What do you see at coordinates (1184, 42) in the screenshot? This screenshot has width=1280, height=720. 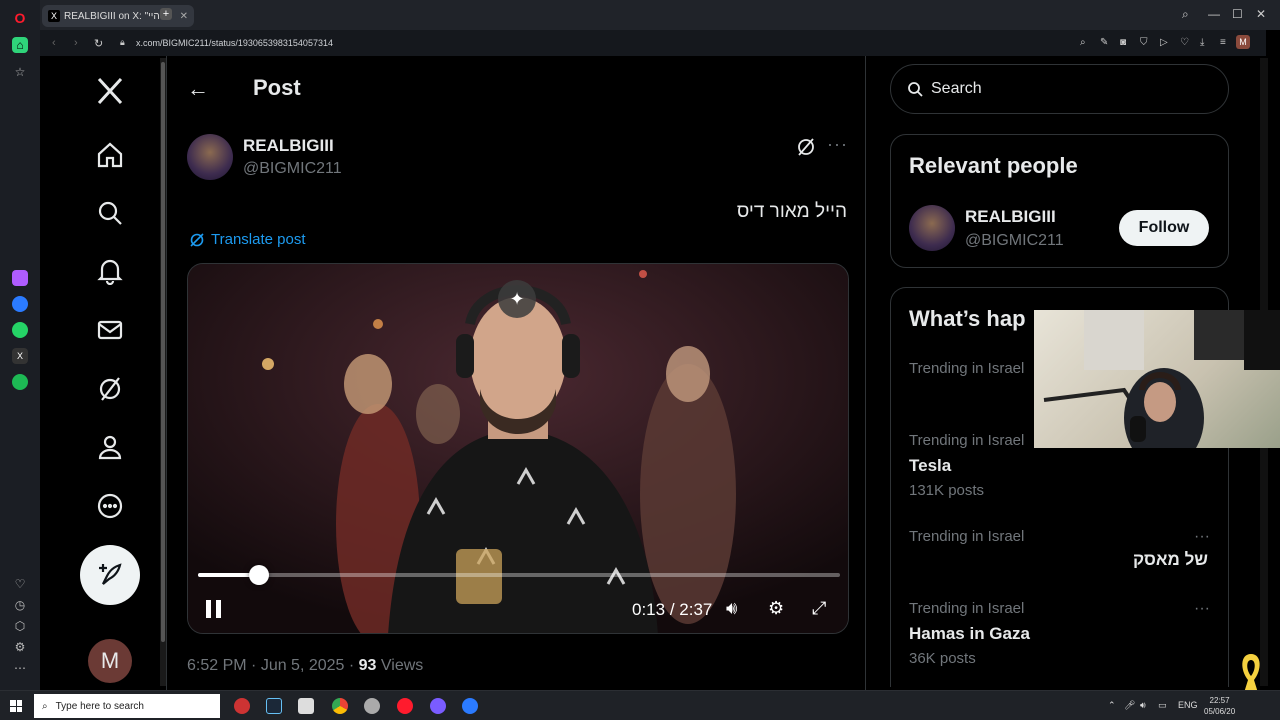 I see `favorite-icon: ♡` at bounding box center [1184, 42].